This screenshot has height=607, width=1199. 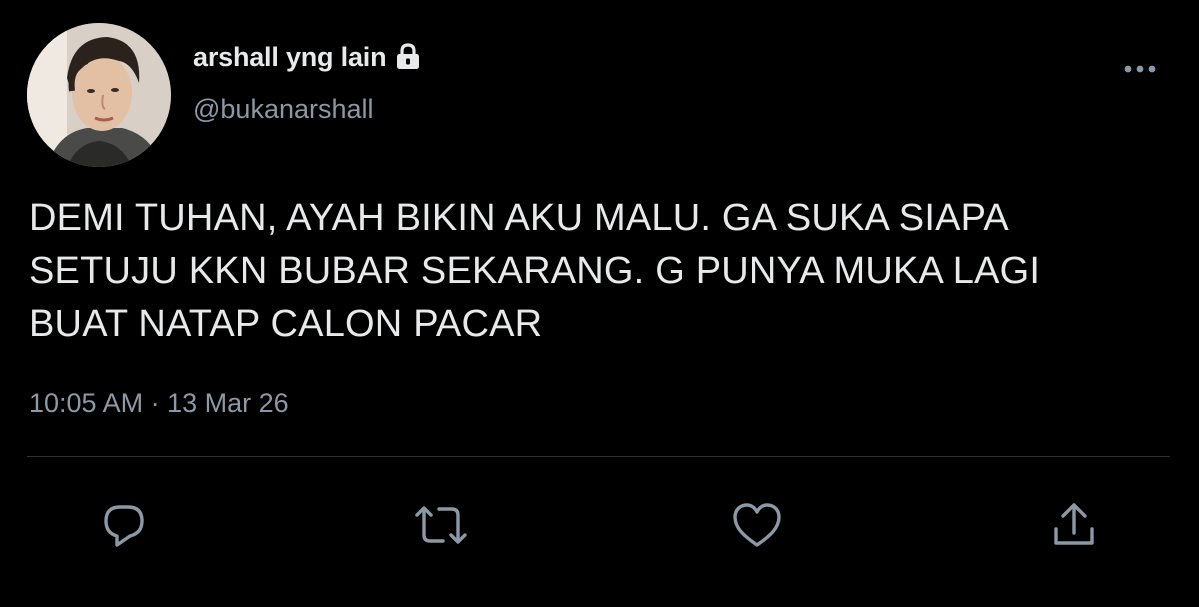 I want to click on like-button, so click(x=757, y=525).